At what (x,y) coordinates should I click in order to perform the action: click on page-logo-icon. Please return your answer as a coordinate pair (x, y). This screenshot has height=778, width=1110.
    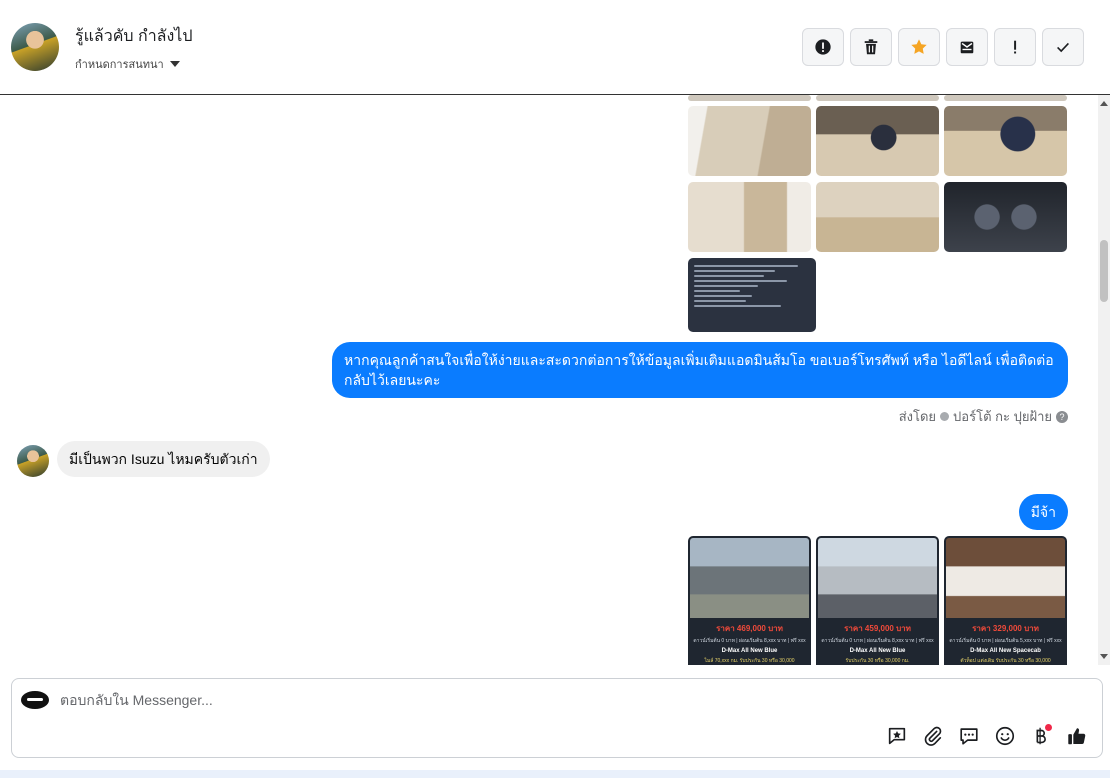
    Looking at the image, I should click on (35, 700).